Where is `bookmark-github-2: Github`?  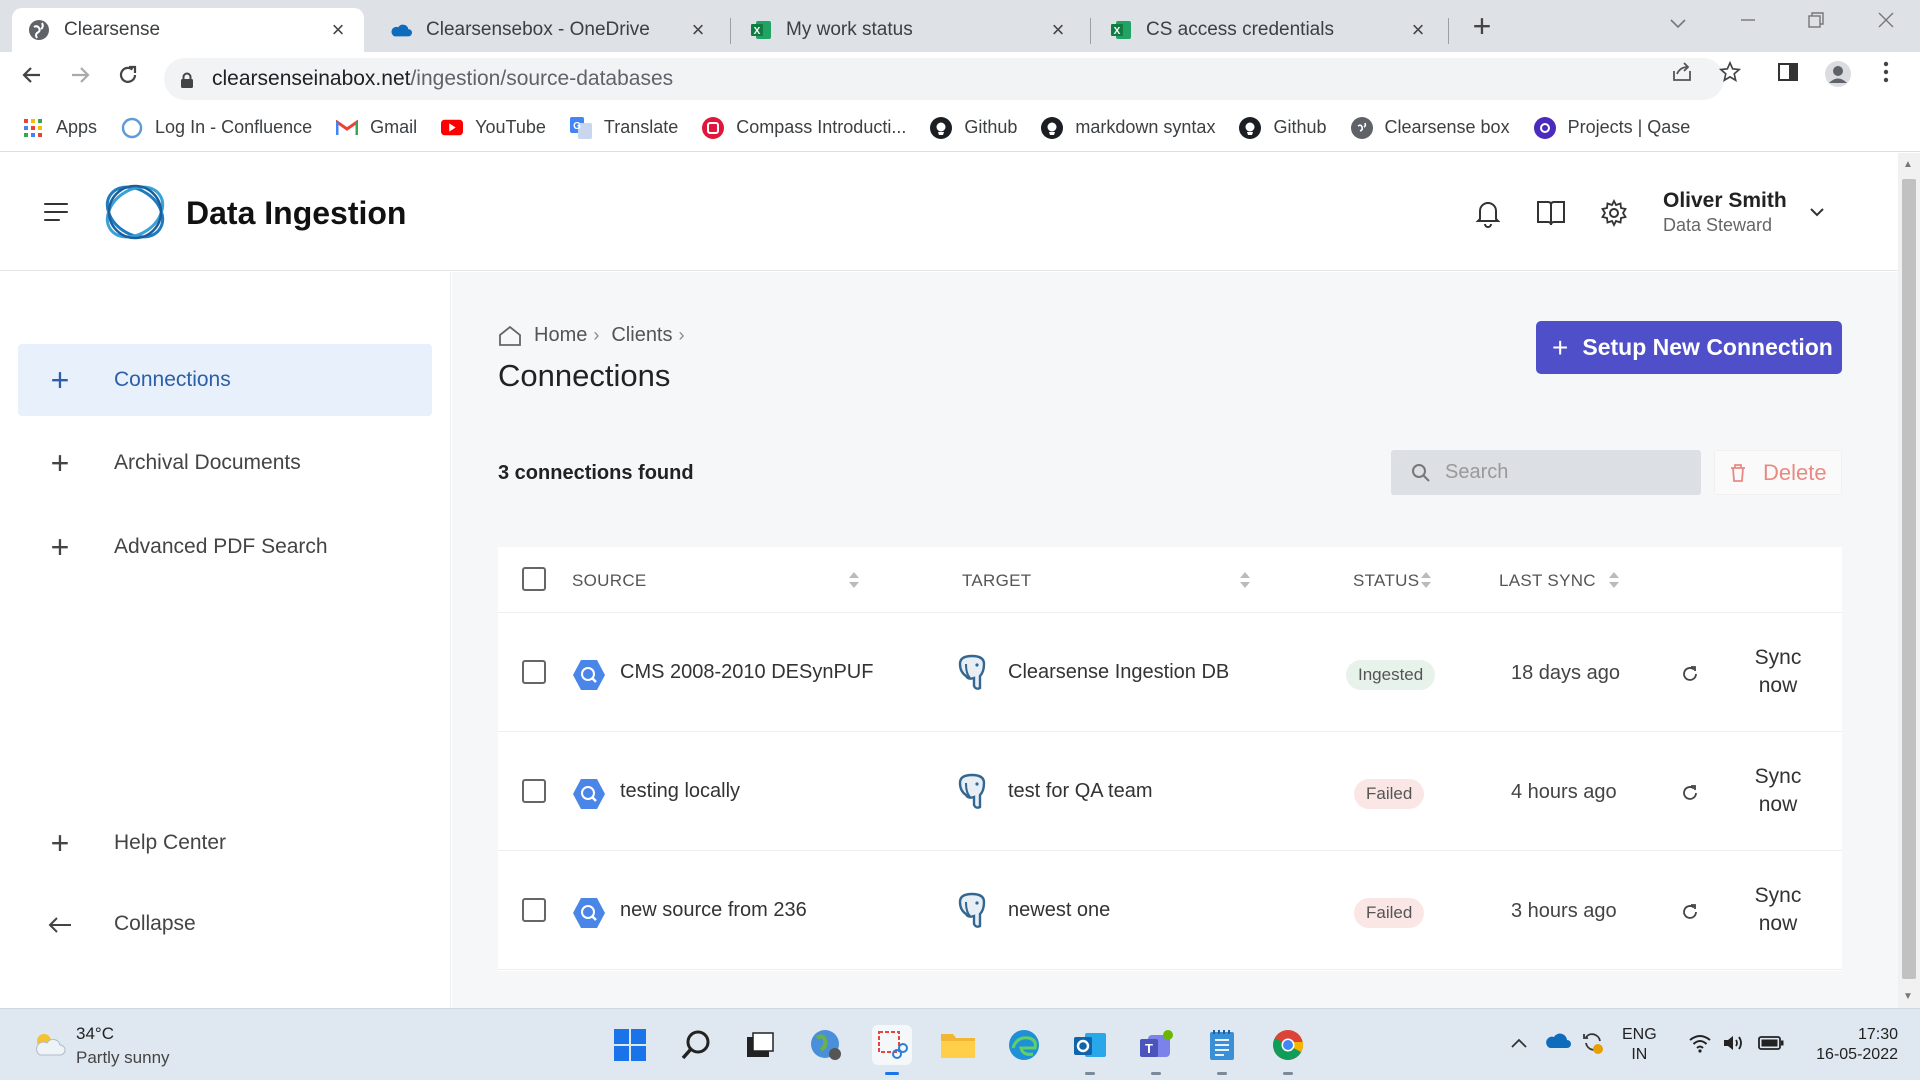
bookmark-github-2: Github is located at coordinates (1283, 127).